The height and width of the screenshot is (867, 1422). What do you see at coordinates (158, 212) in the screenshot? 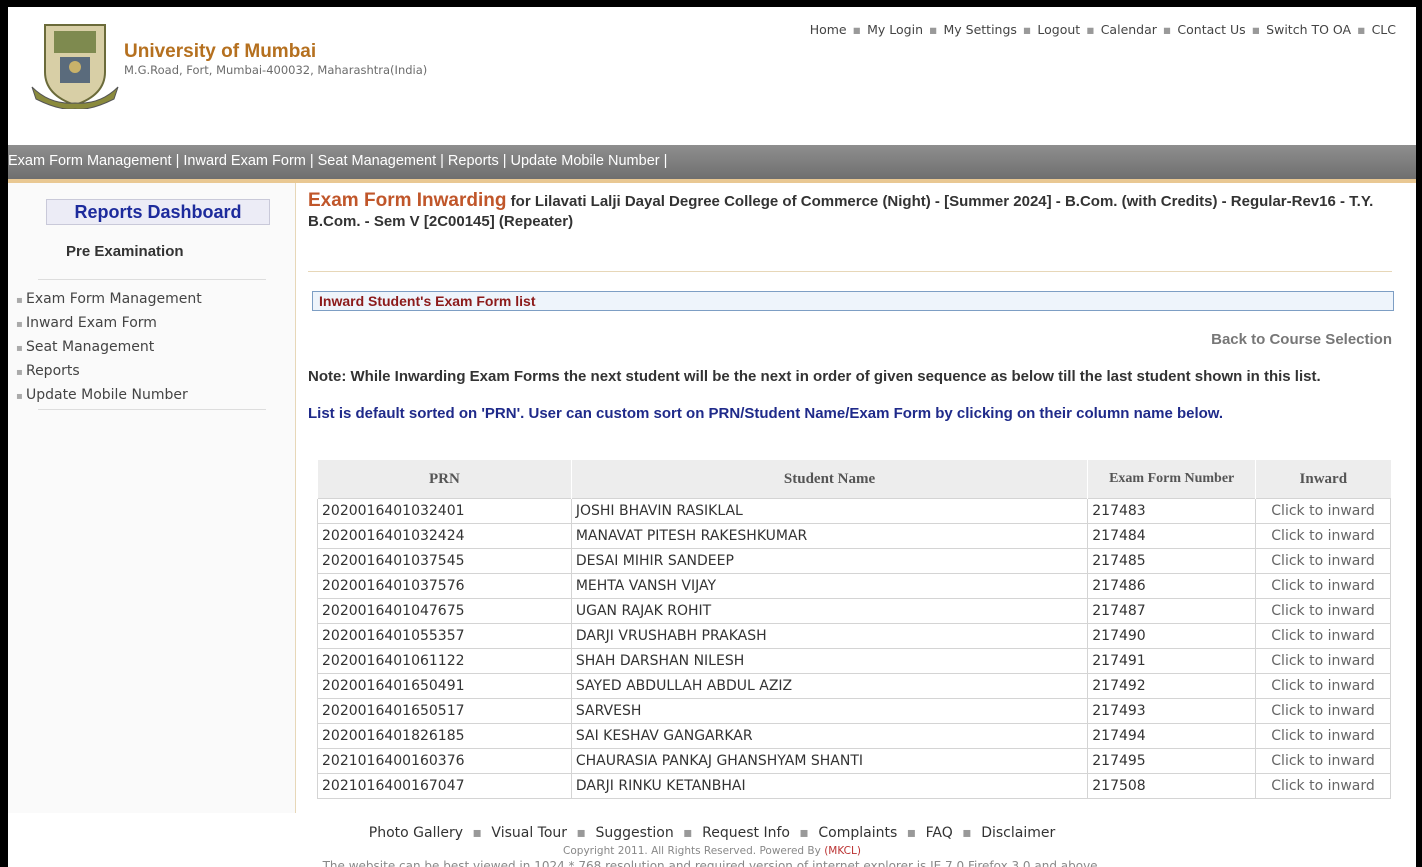
I see `reports-dashboard-title: Reports Dashboard` at bounding box center [158, 212].